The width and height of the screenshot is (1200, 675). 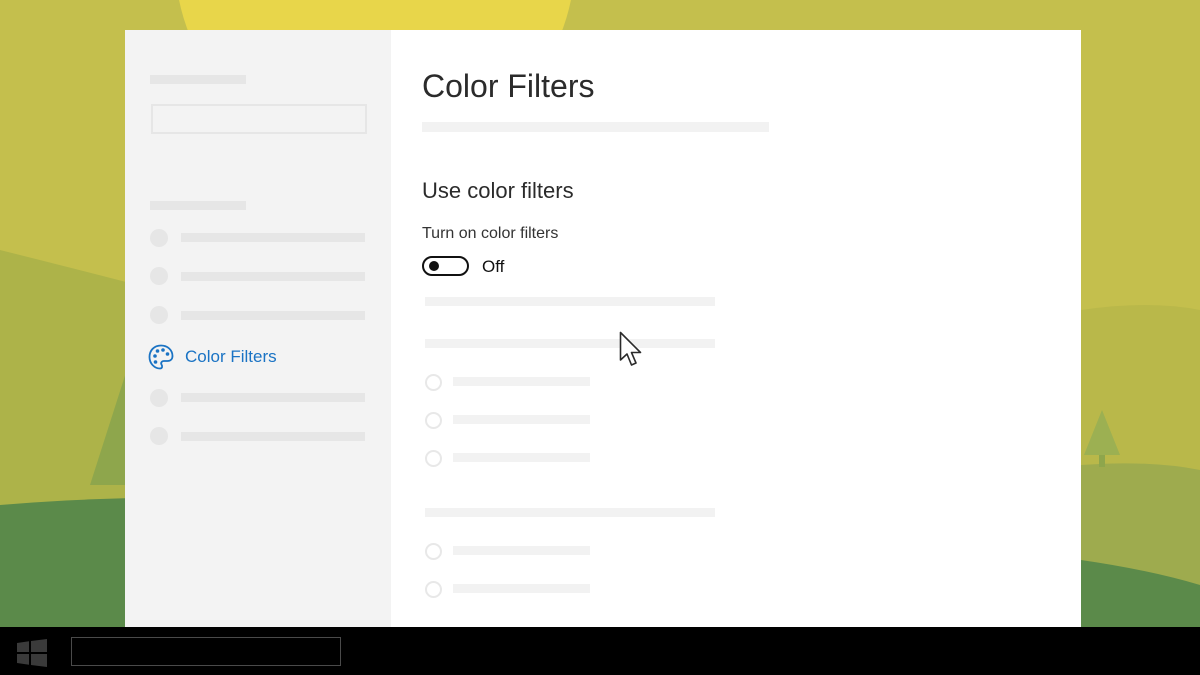 What do you see at coordinates (32, 653) in the screenshot?
I see `windows-logo-icon` at bounding box center [32, 653].